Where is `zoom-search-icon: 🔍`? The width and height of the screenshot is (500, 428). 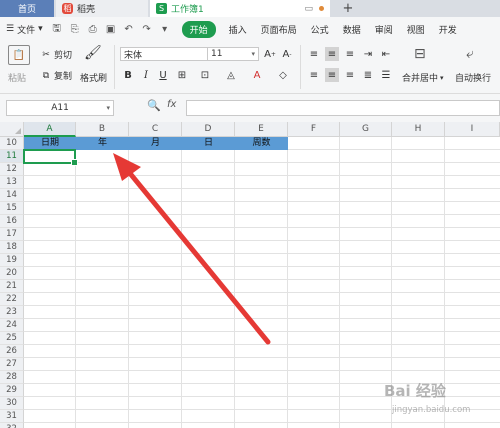 zoom-search-icon: 🔍 is located at coordinates (154, 105).